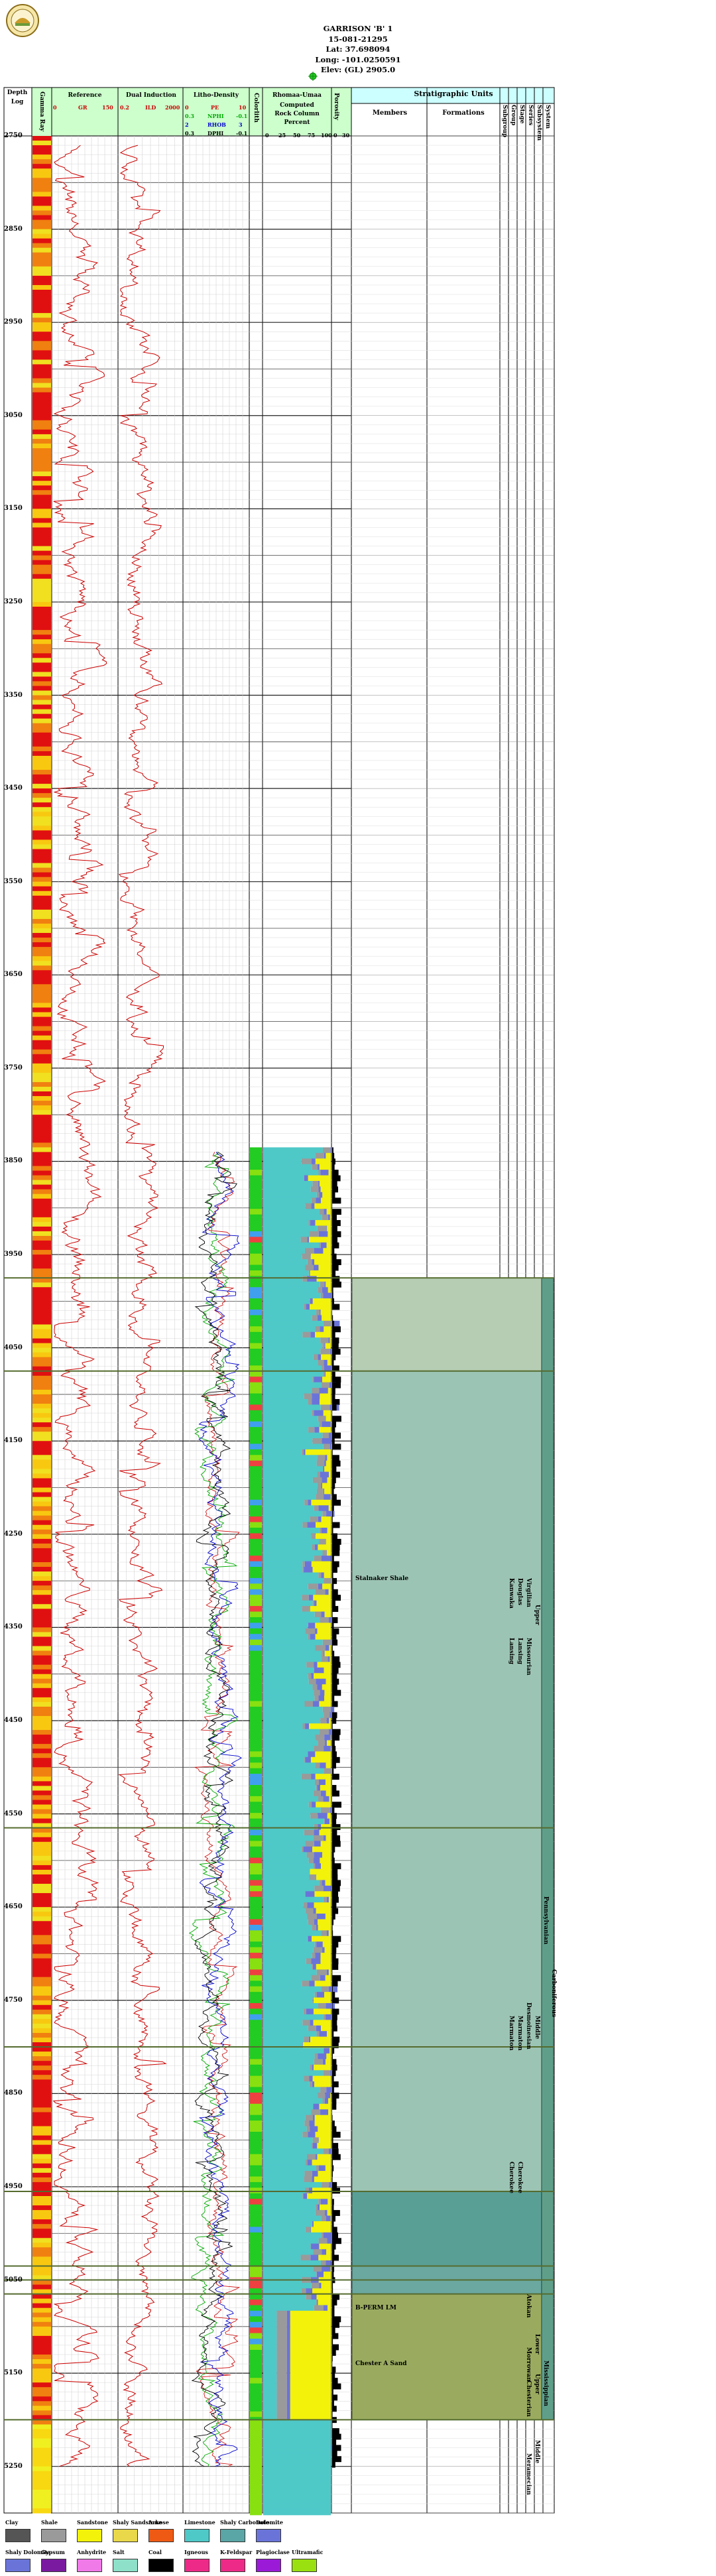 The height and width of the screenshot is (2576, 716). Describe the element at coordinates (216, 133) in the screenshot. I see `dphi-curve-name: DPHI` at that location.